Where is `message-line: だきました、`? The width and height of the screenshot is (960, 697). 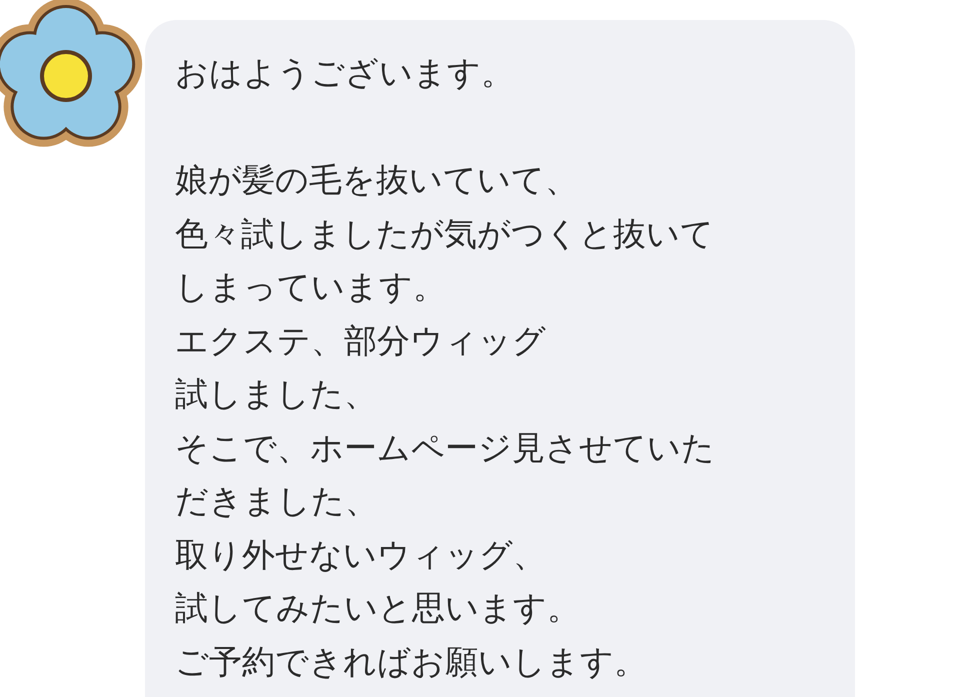
message-line: だきました、 is located at coordinates (277, 501).